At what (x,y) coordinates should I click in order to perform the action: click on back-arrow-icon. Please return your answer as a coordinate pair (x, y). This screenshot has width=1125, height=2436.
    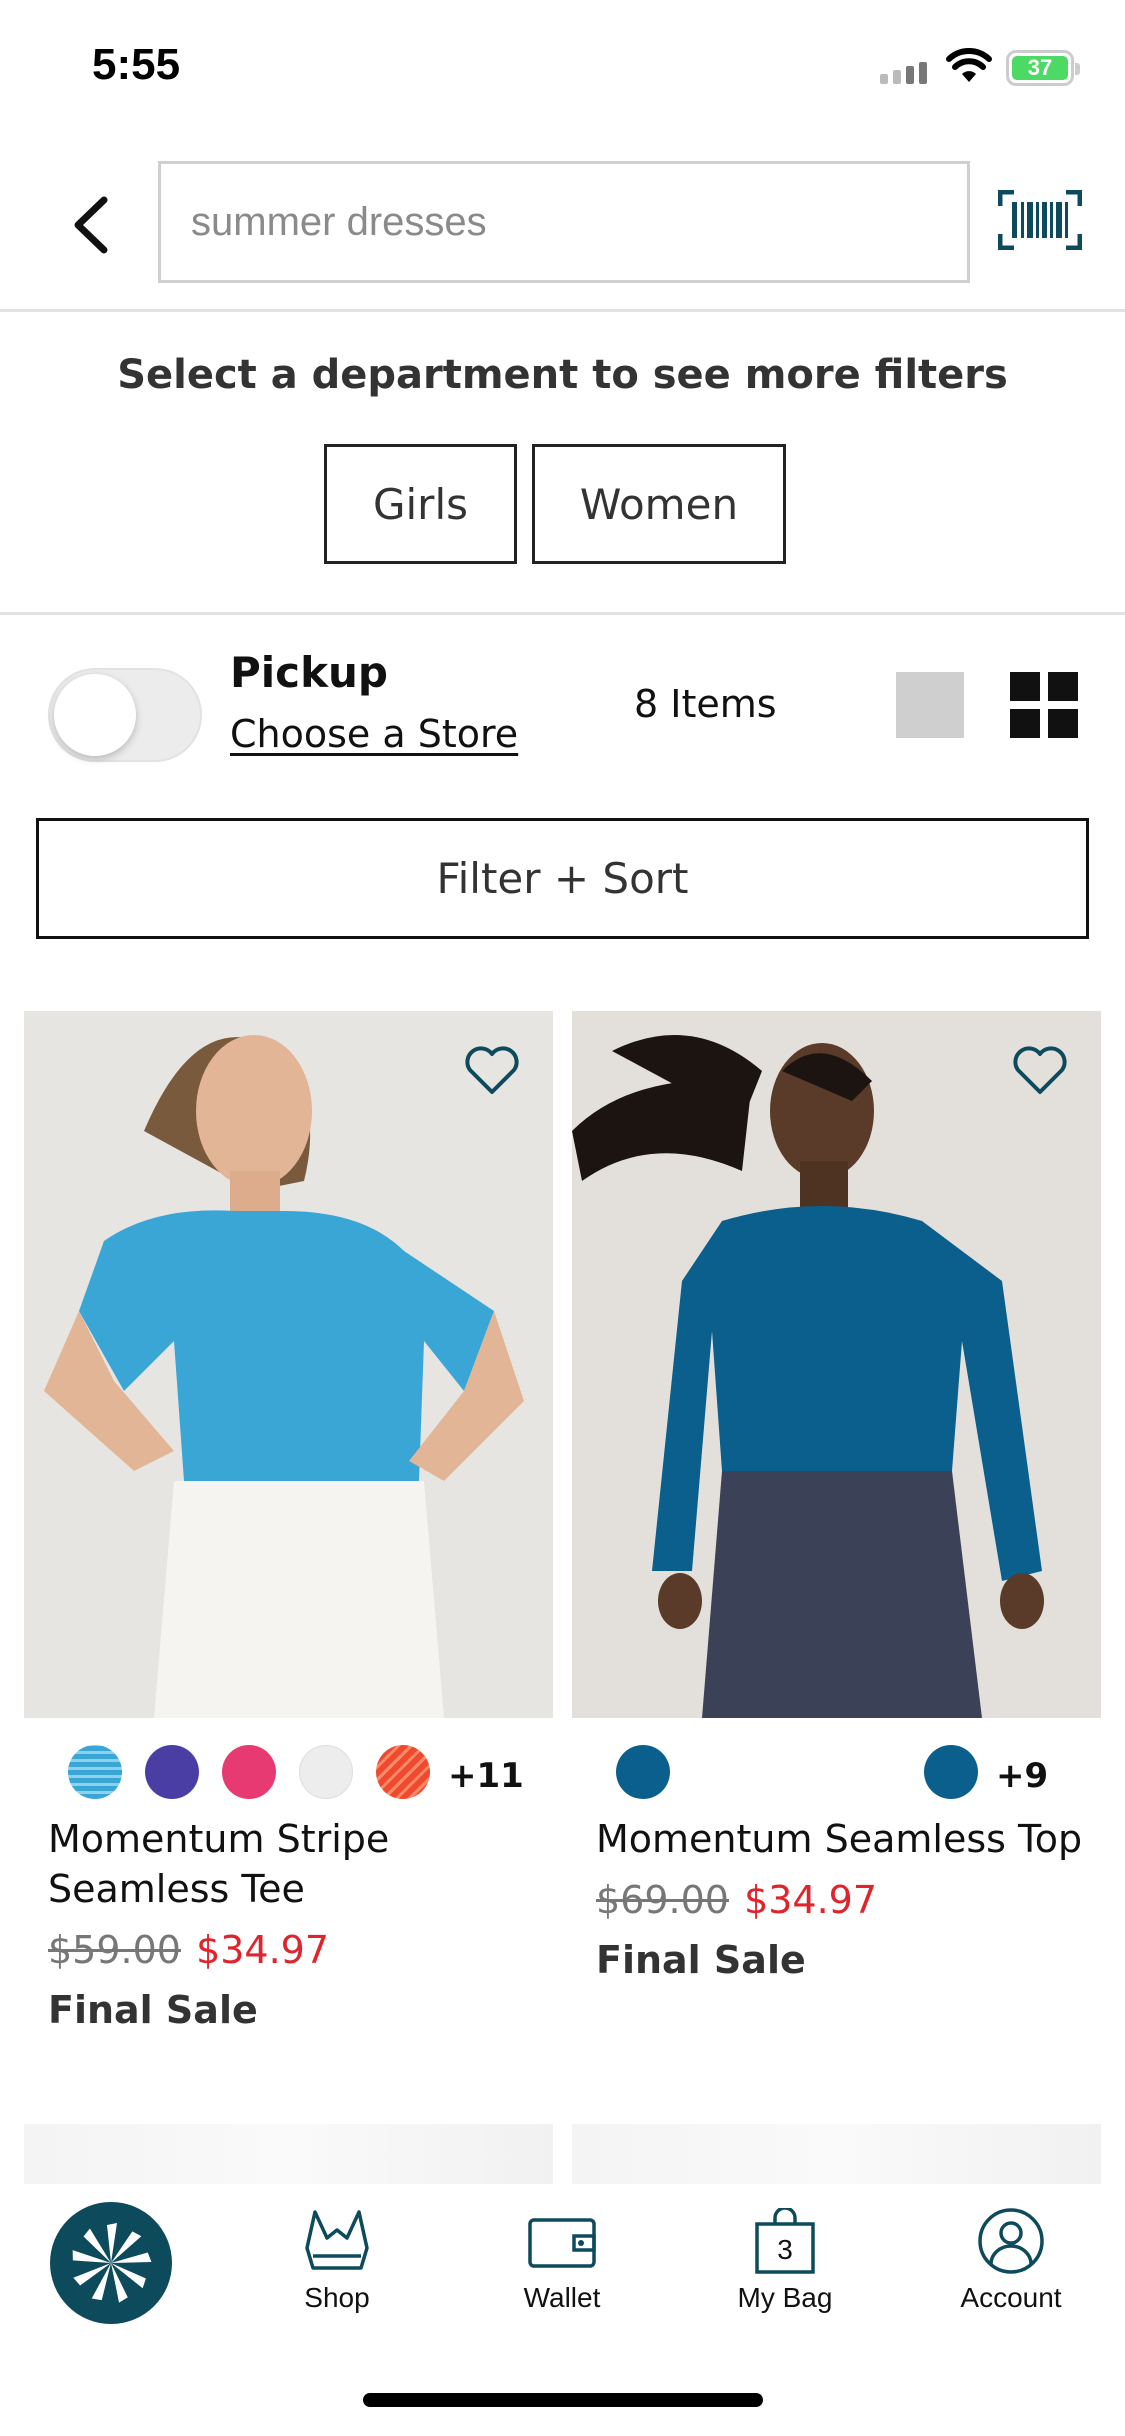
    Looking at the image, I should click on (92, 225).